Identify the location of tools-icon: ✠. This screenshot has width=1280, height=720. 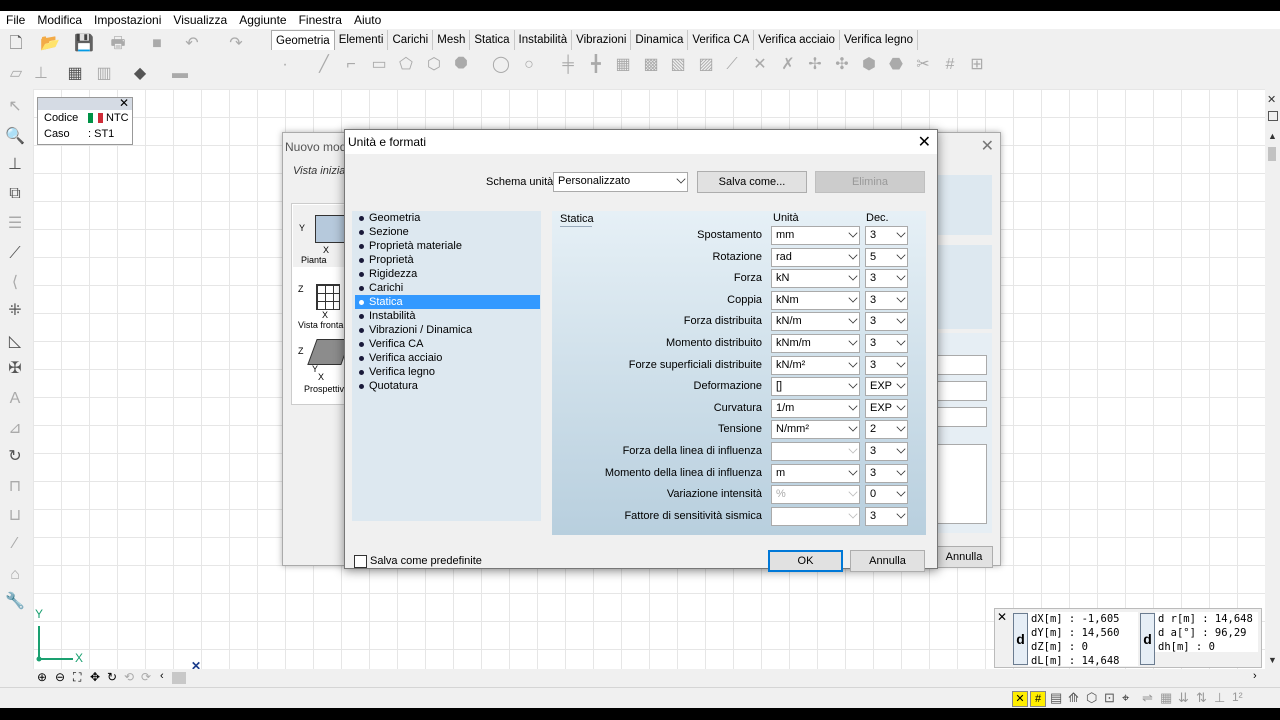
(15, 369).